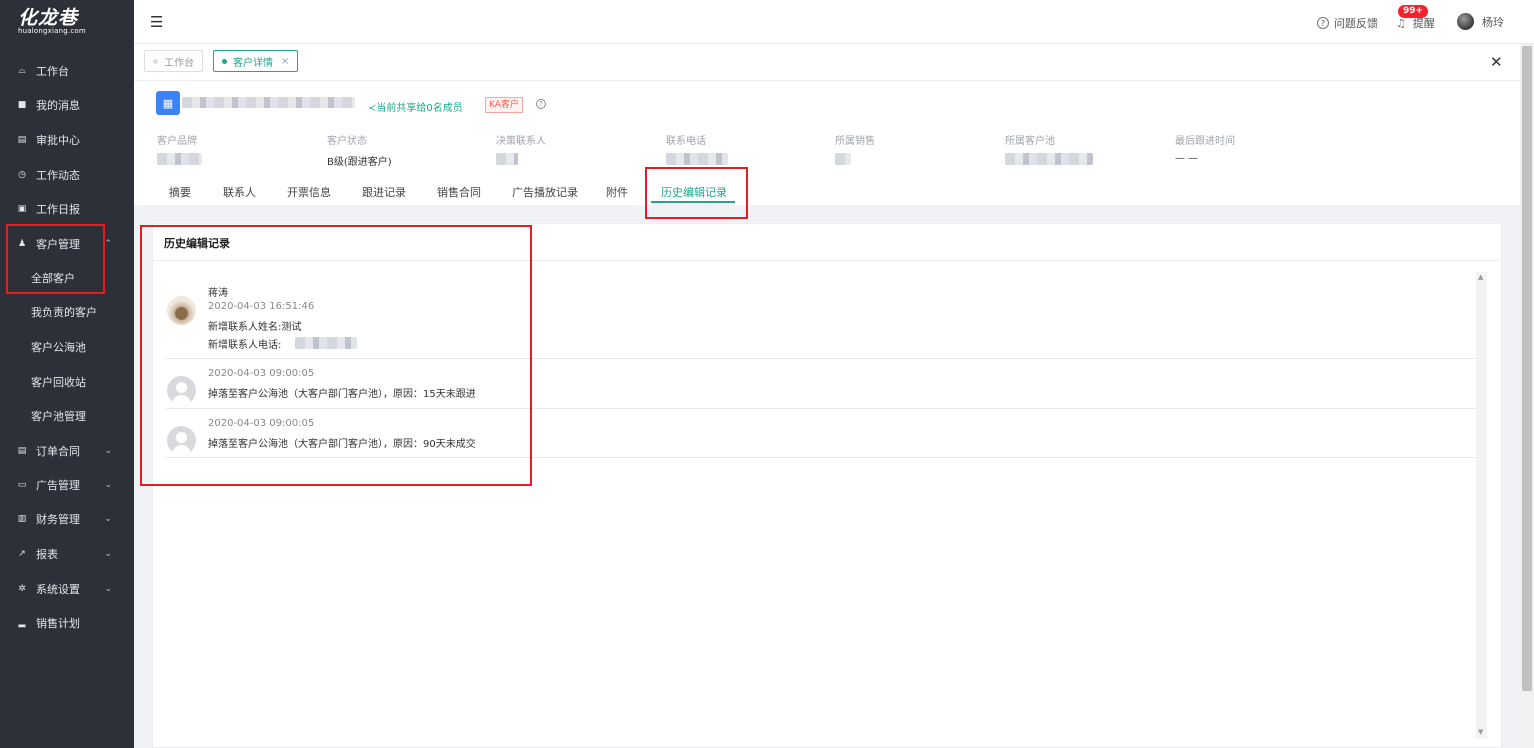 This screenshot has width=1534, height=748. I want to click on sidebar-item-label: 报表, so click(47, 554).